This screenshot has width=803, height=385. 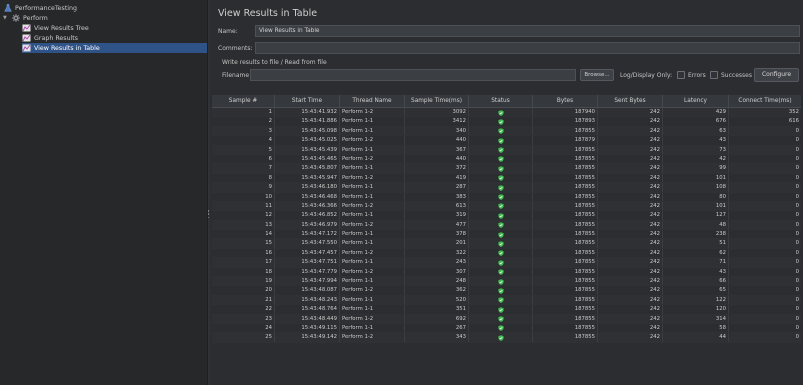 What do you see at coordinates (506, 282) in the screenshot?
I see `table-row: 19 15:43:47.994 Perform 1-1 248 187855 242 66 0` at bounding box center [506, 282].